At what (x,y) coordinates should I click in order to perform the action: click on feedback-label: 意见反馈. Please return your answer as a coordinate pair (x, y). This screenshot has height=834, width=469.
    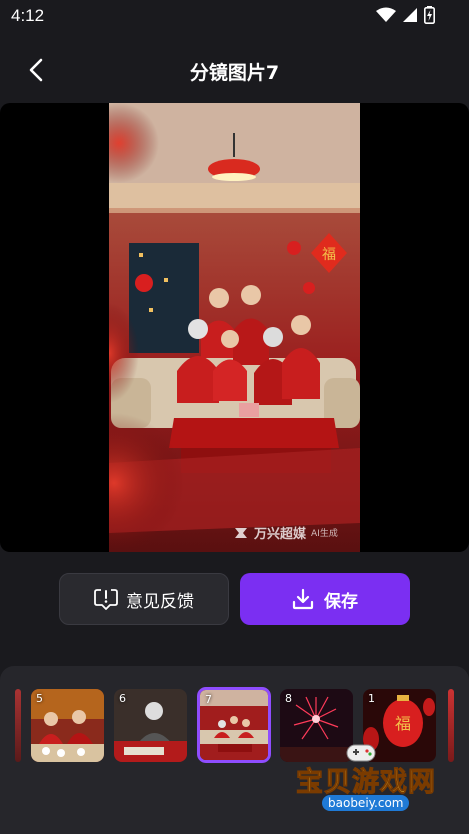
    Looking at the image, I should click on (160, 601).